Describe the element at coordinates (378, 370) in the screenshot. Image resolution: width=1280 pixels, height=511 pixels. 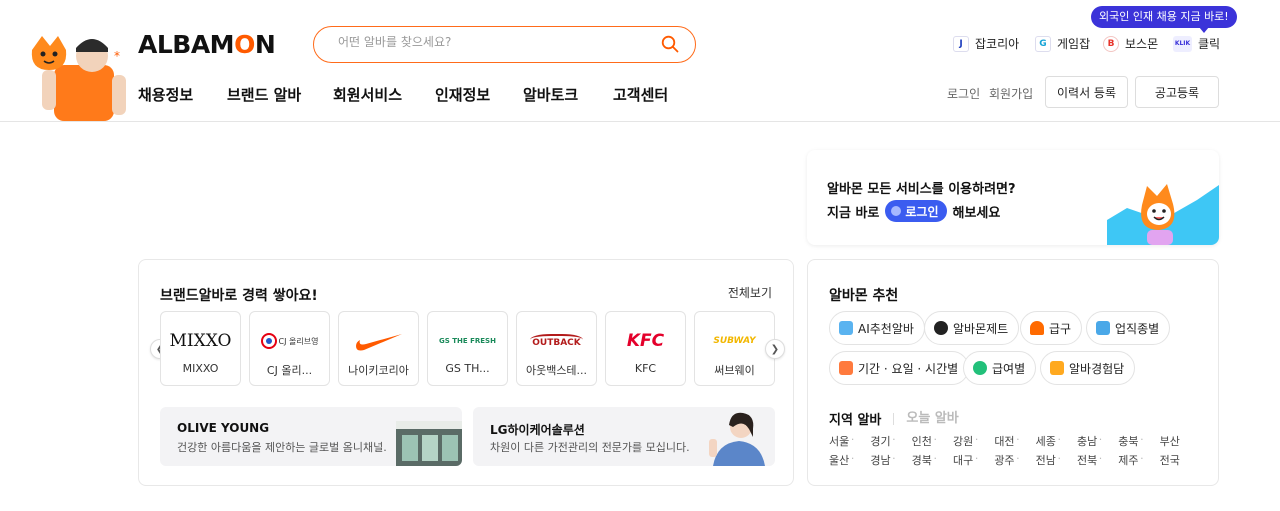
I see `brand-name: 나이키코리아` at that location.